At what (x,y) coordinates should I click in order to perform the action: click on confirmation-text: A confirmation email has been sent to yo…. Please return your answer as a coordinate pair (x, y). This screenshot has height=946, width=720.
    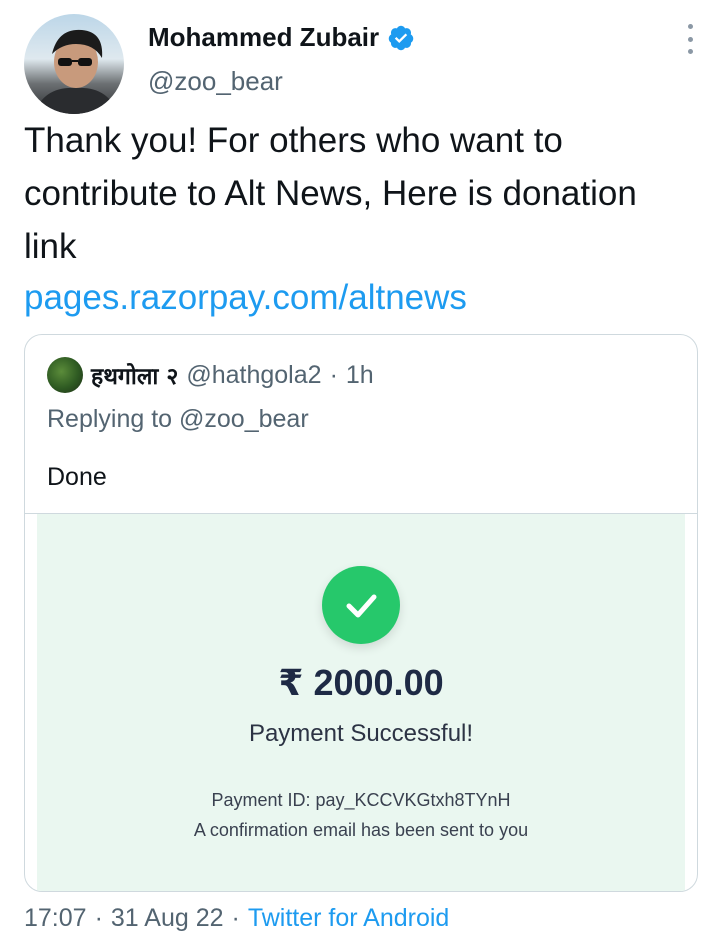
    Looking at the image, I should click on (361, 830).